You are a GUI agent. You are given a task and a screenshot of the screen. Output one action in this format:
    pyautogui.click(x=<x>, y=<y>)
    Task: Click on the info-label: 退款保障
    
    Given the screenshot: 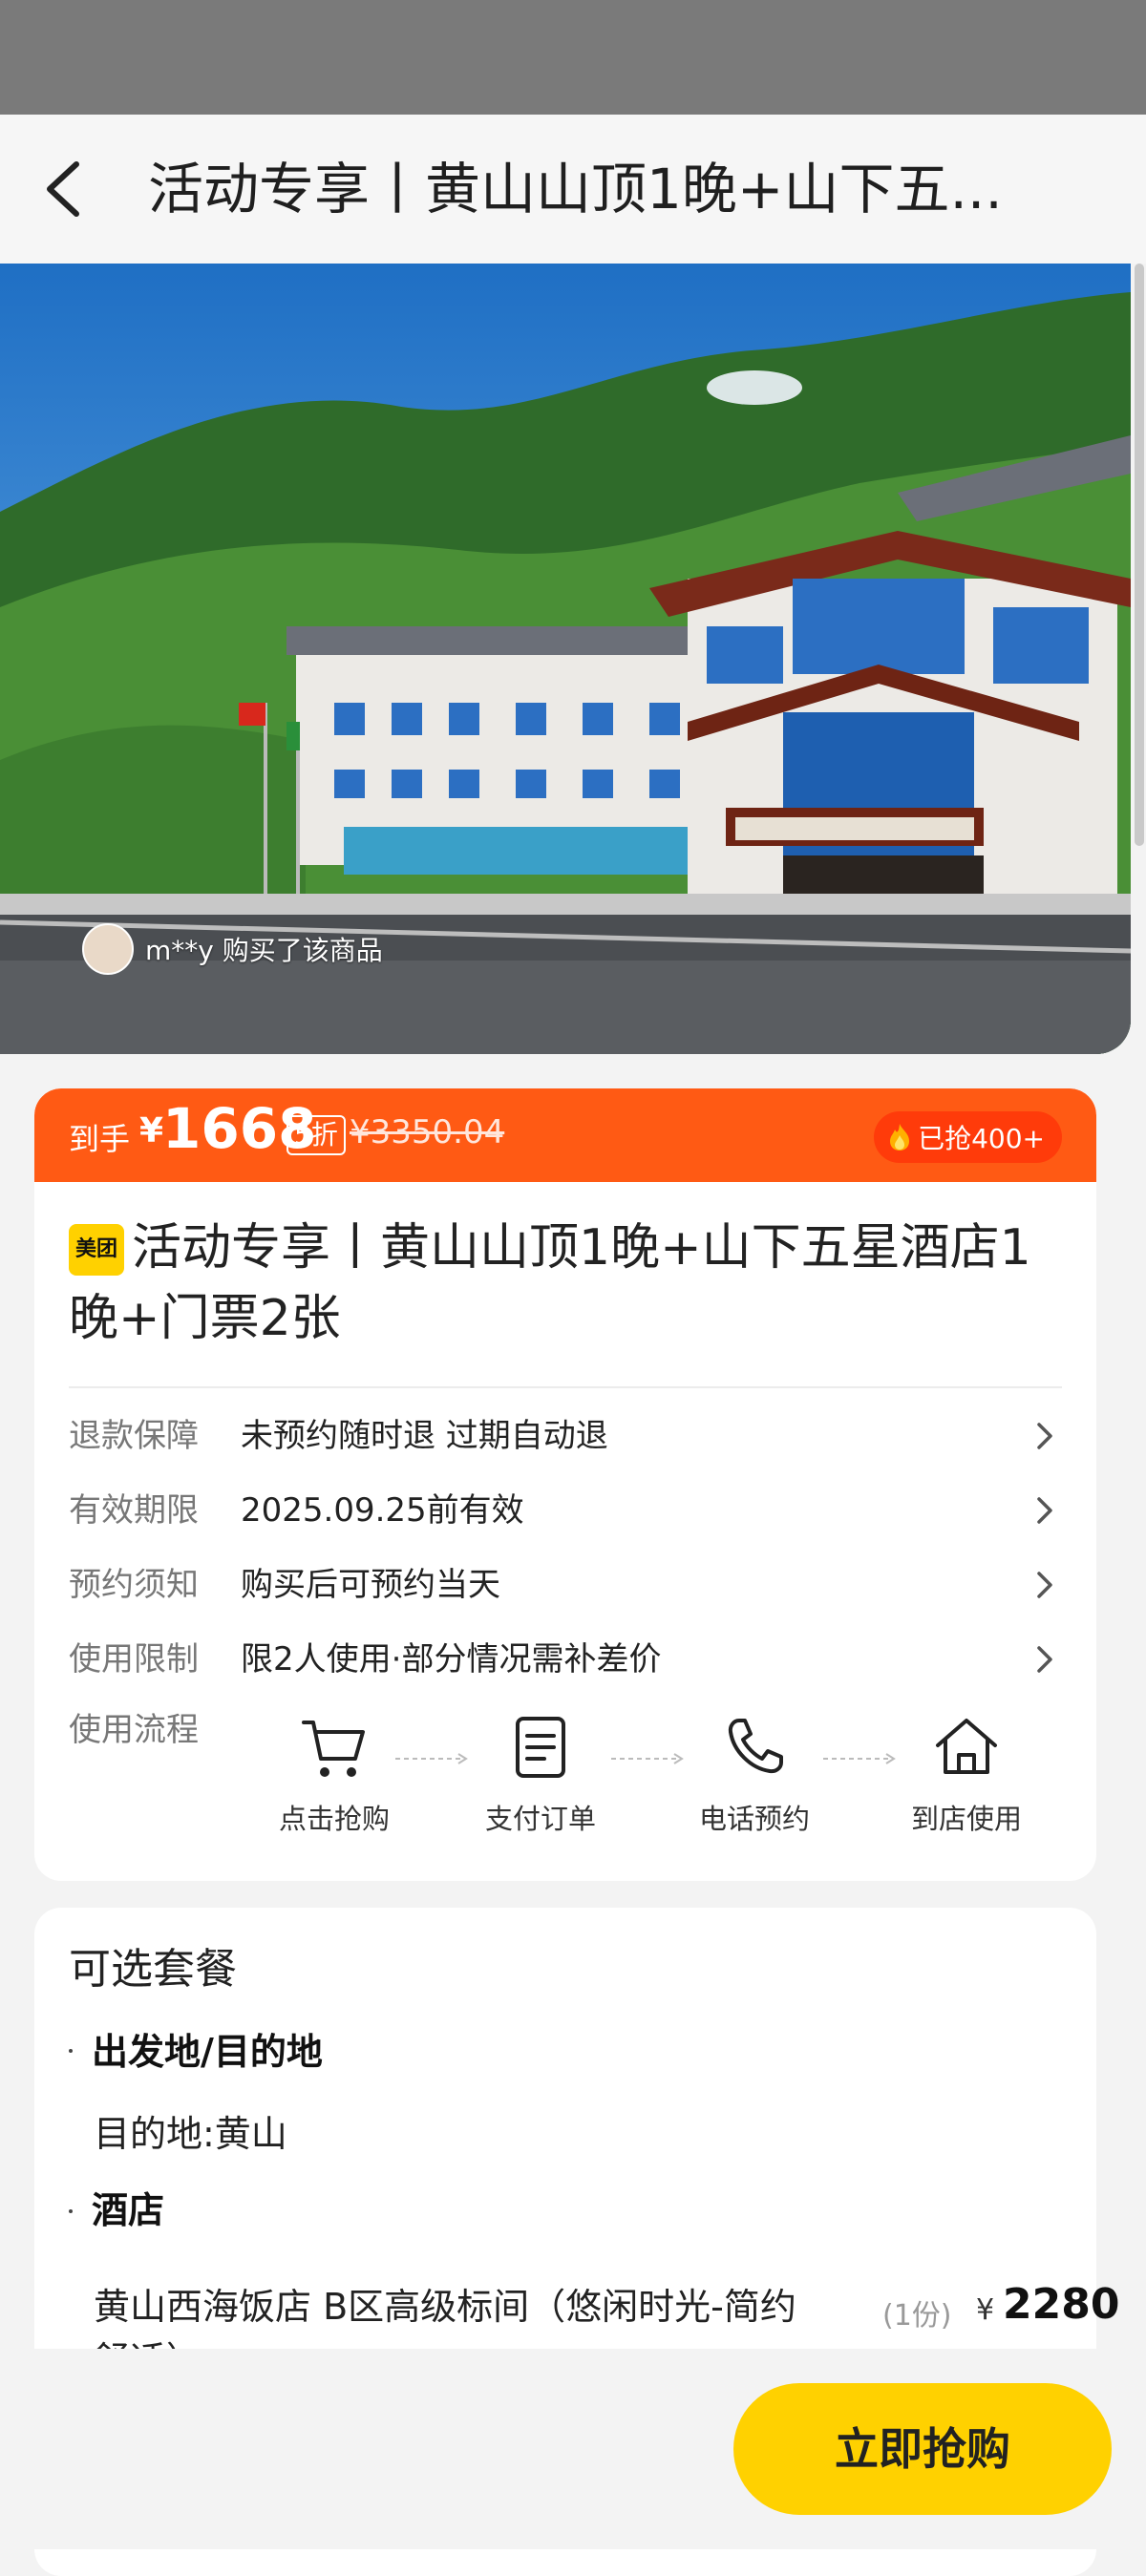 What is the action you would take?
    pyautogui.click(x=134, y=1436)
    